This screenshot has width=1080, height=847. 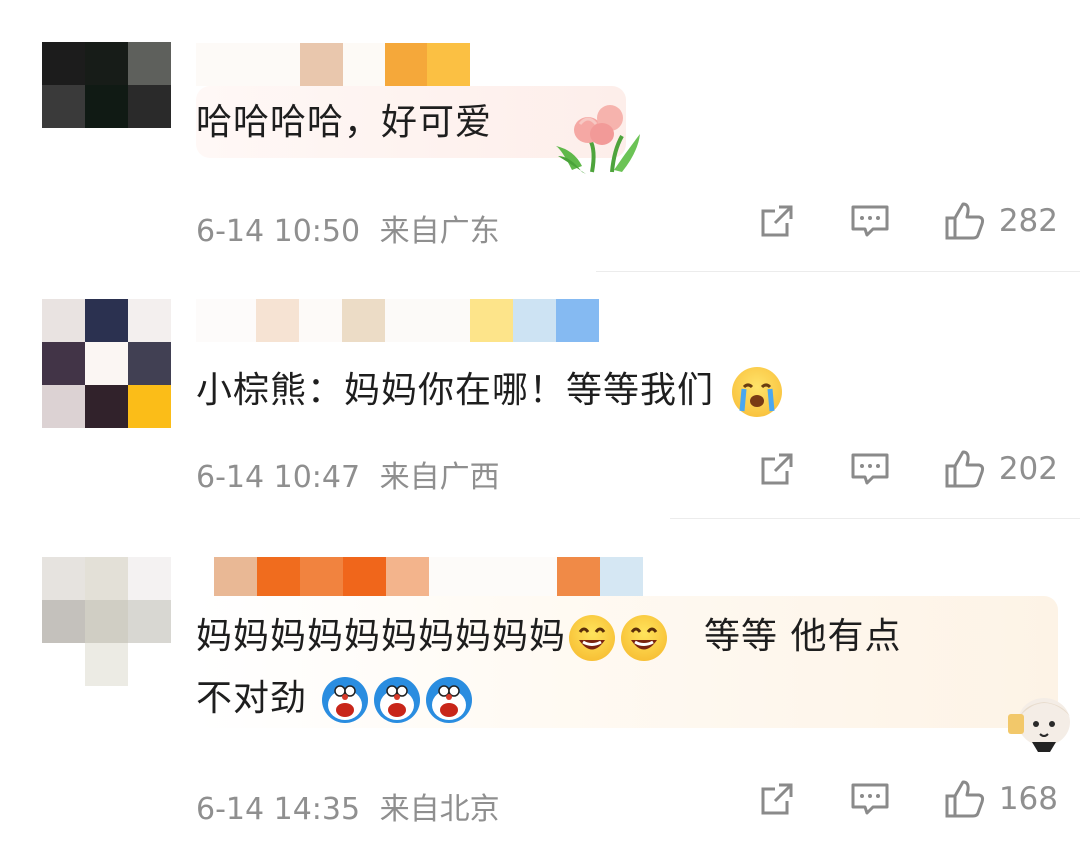 What do you see at coordinates (1028, 221) in the screenshot?
I see `like-count: 282` at bounding box center [1028, 221].